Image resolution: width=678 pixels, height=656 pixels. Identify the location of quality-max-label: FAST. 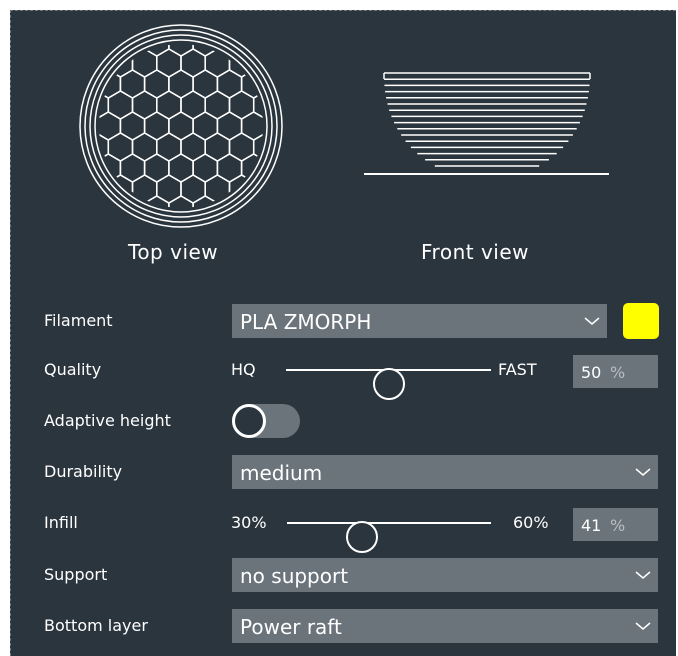
(517, 369).